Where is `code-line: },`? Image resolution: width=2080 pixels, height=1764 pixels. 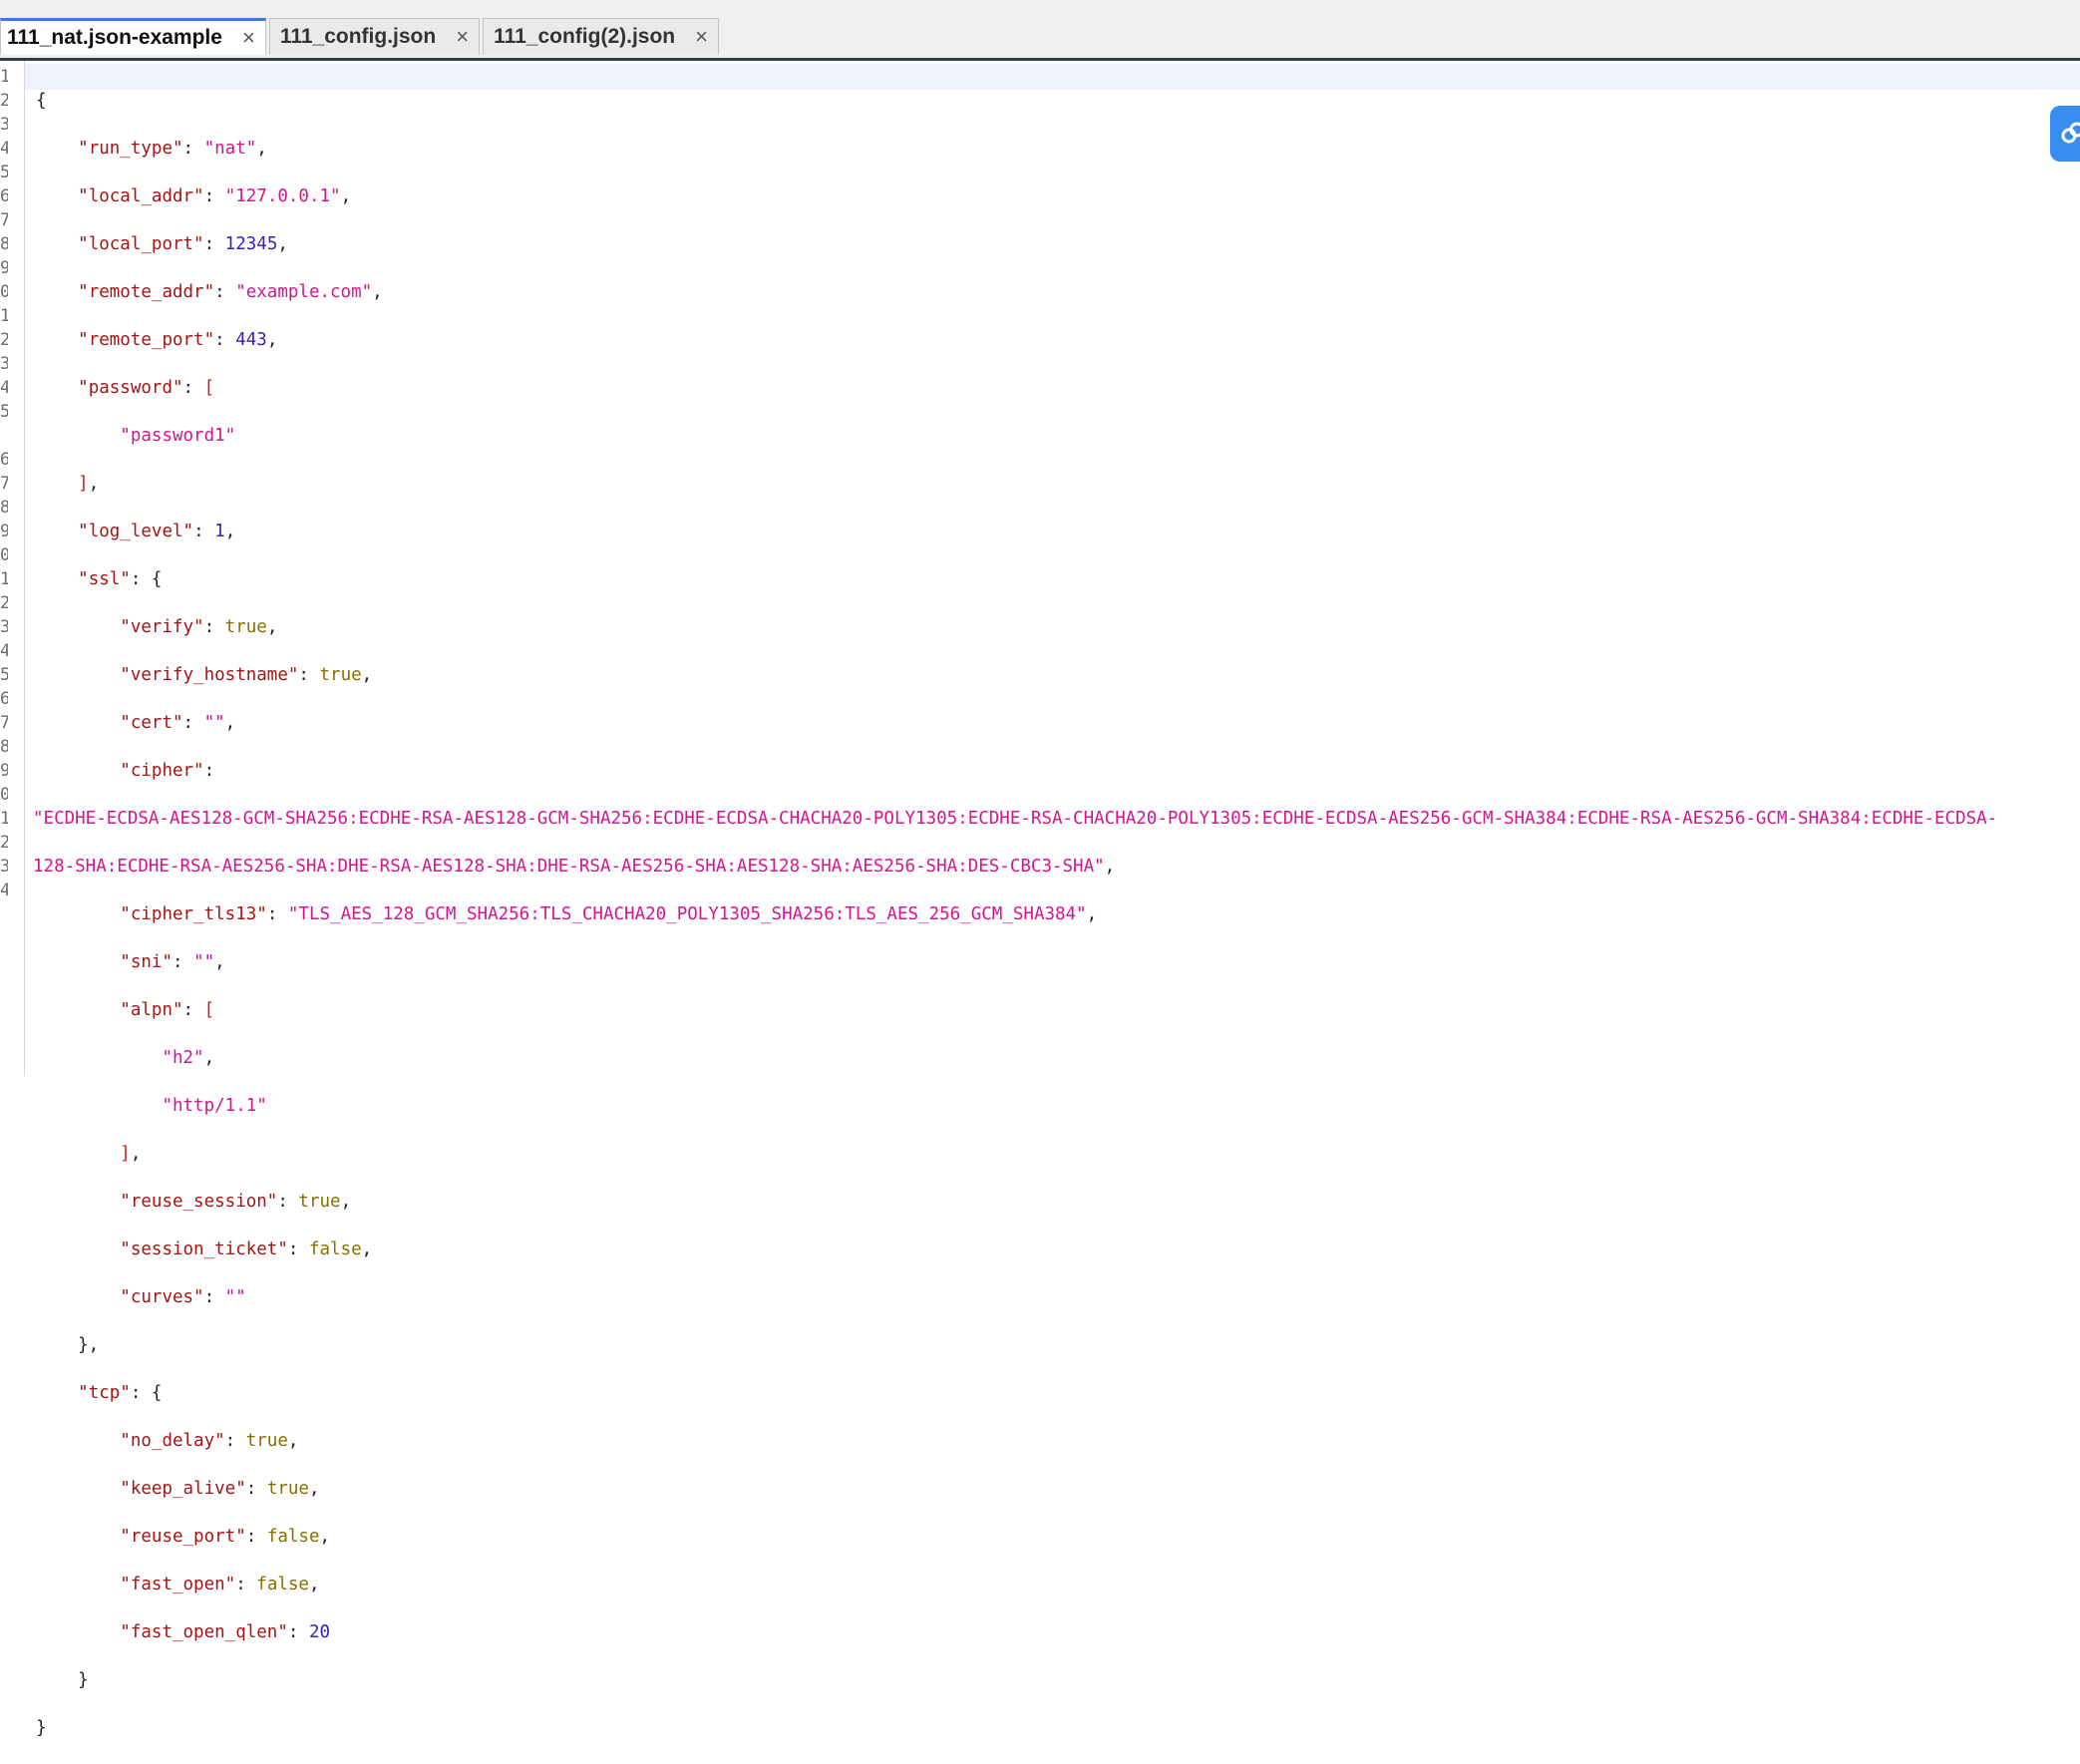
code-line: }, is located at coordinates (68, 1345).